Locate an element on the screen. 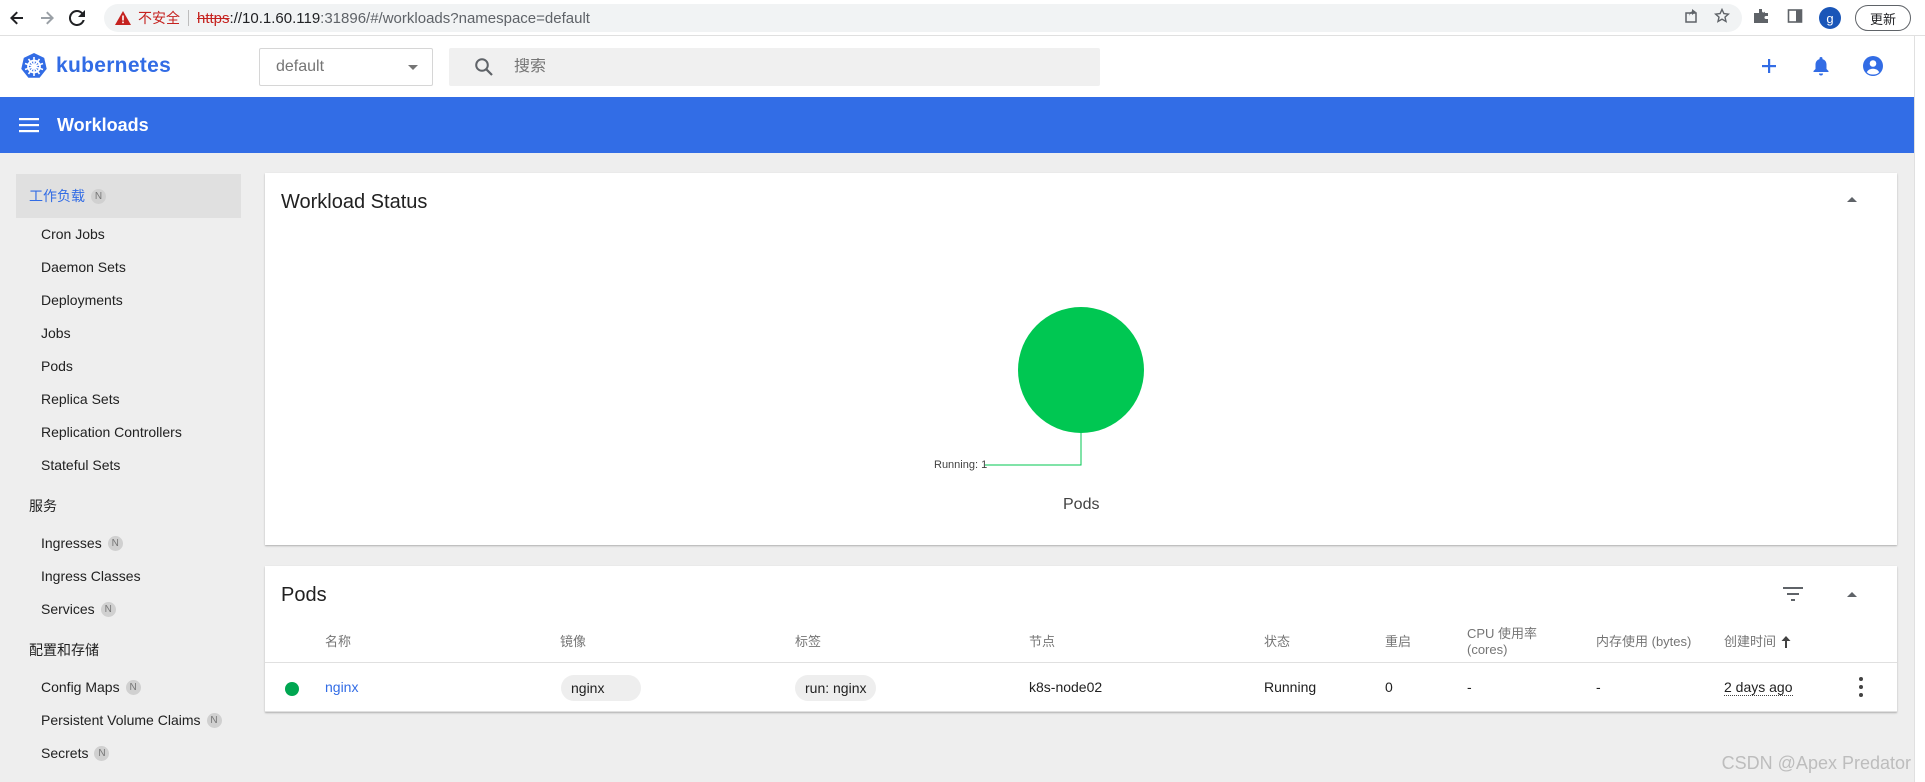  kubernetes-wheel-icon is located at coordinates (34, 65).